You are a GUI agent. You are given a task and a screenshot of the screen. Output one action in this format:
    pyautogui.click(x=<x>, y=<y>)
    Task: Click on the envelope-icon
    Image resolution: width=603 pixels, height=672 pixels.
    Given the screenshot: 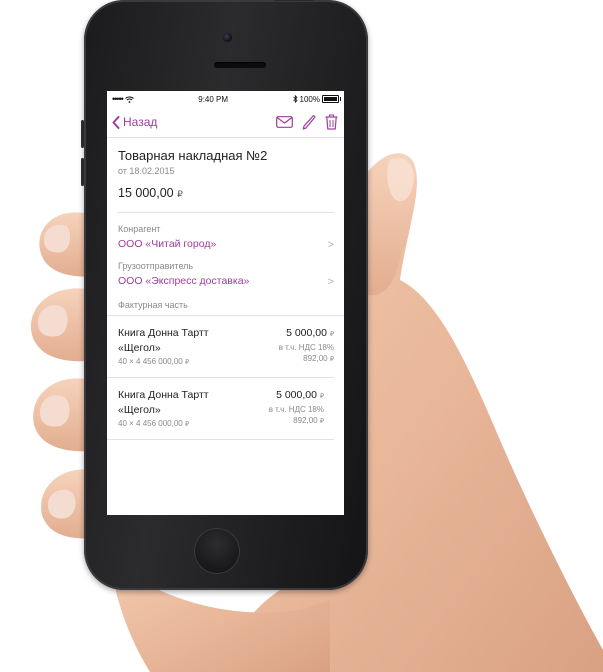 What is the action you would take?
    pyautogui.click(x=284, y=122)
    